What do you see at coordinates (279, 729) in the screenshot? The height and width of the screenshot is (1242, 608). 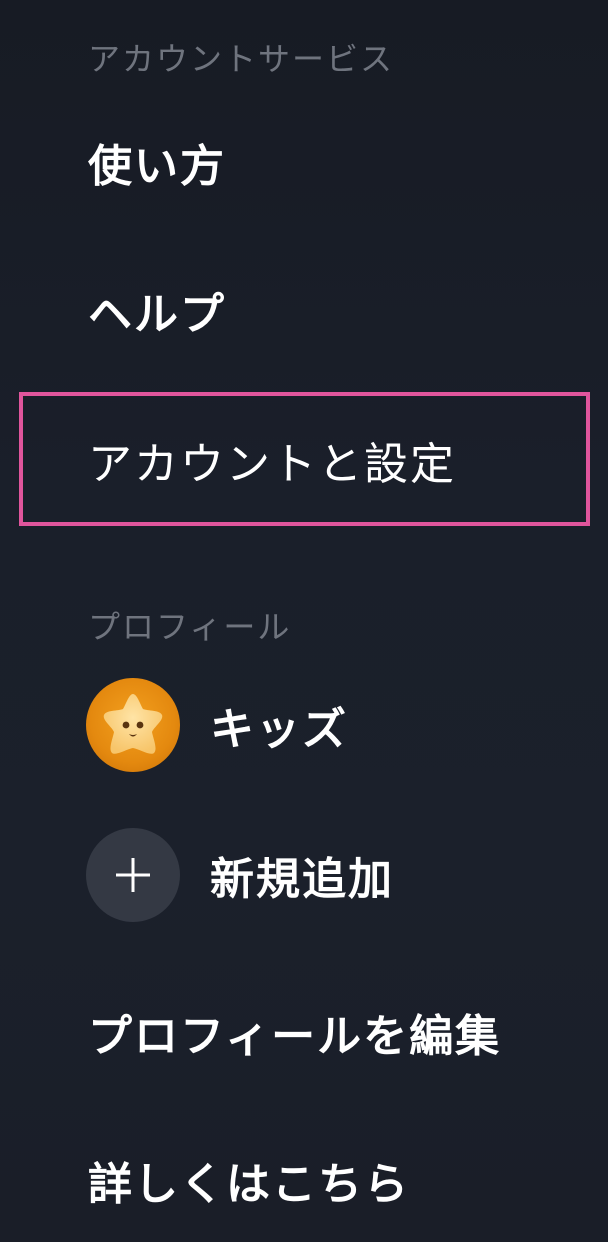 I see `profile-kids-label: キッズ` at bounding box center [279, 729].